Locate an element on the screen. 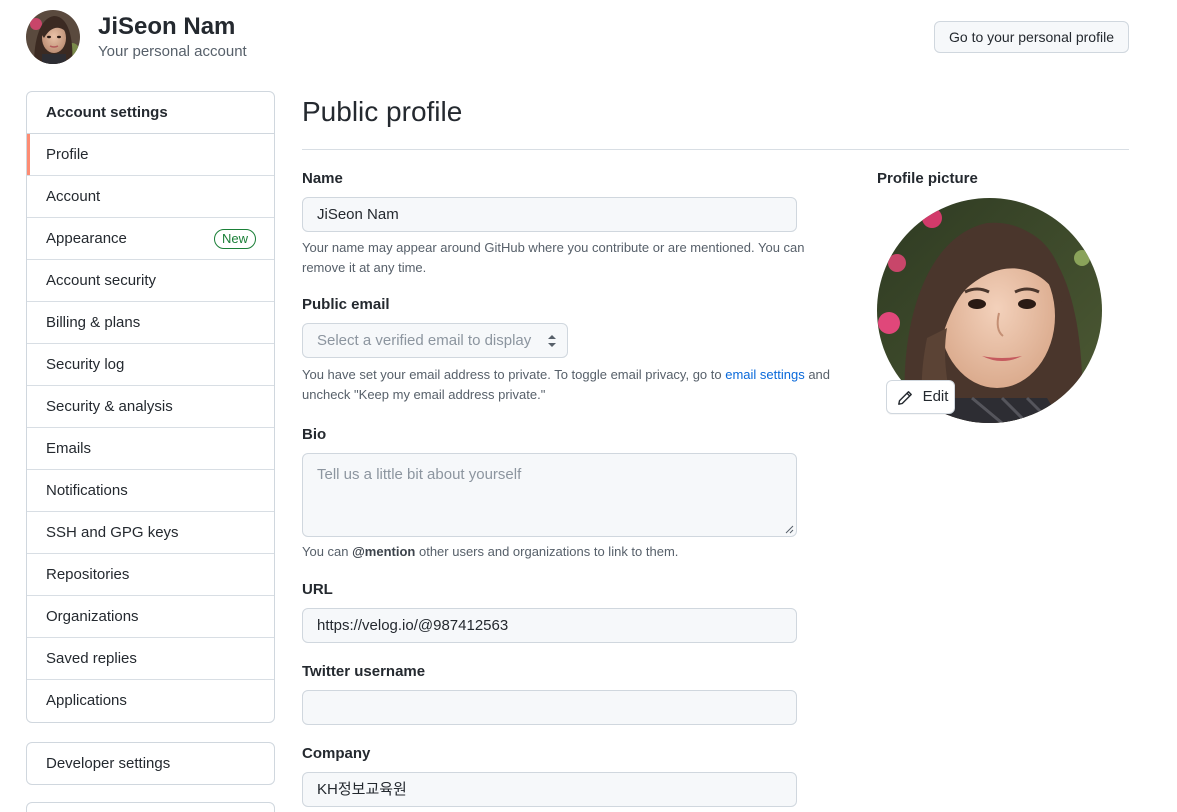 Image resolution: width=1177 pixels, height=812 pixels. avatar is located at coordinates (53, 37).